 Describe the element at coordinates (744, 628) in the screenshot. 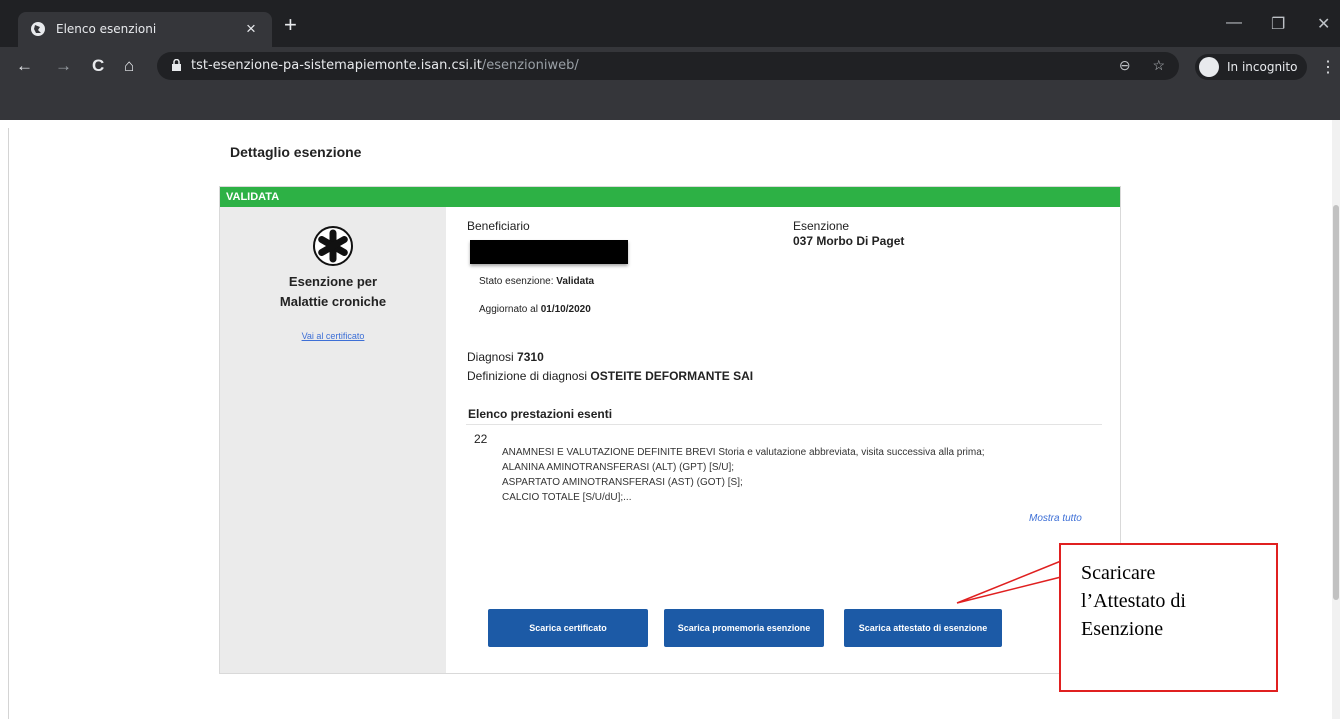

I see `download-reminder-button: Scarica promemoria esenzione` at that location.